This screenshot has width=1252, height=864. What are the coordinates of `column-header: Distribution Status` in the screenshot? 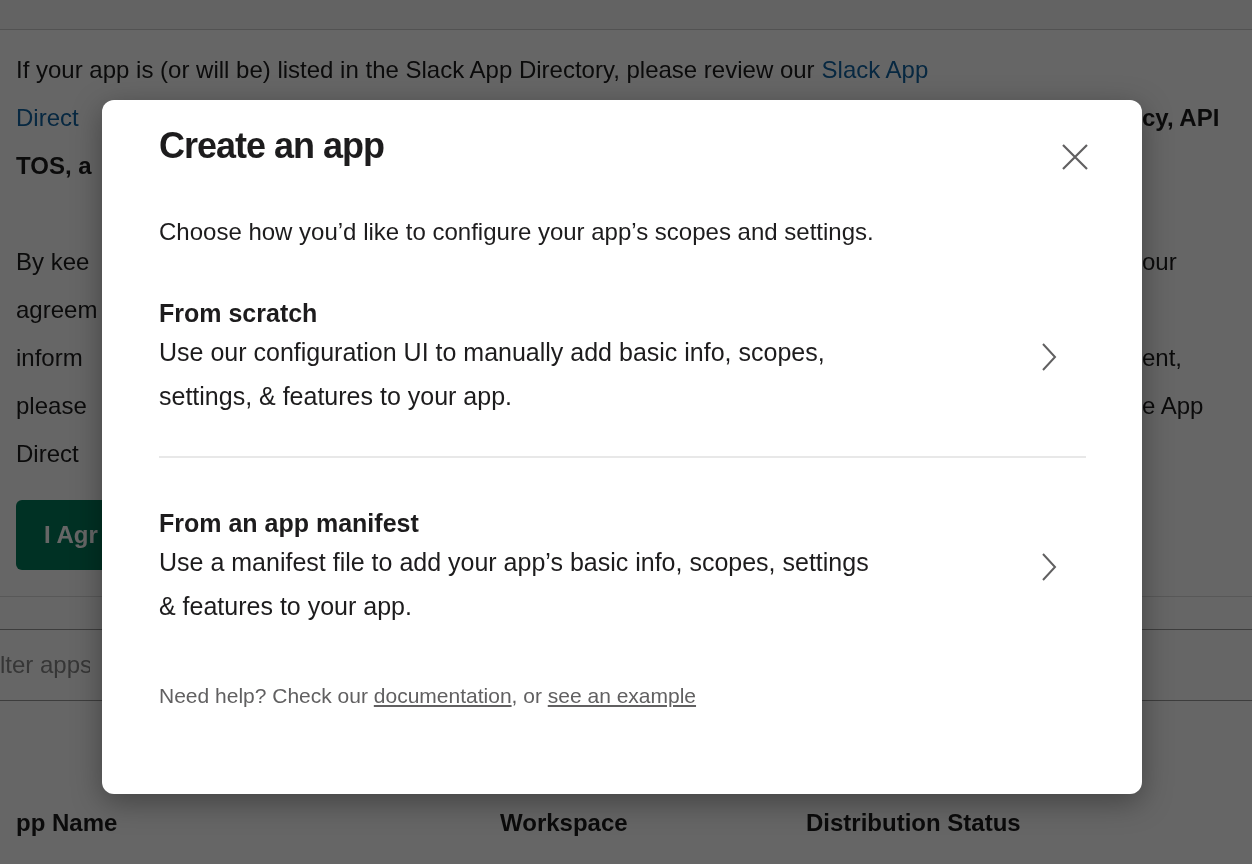 It's located at (914, 823).